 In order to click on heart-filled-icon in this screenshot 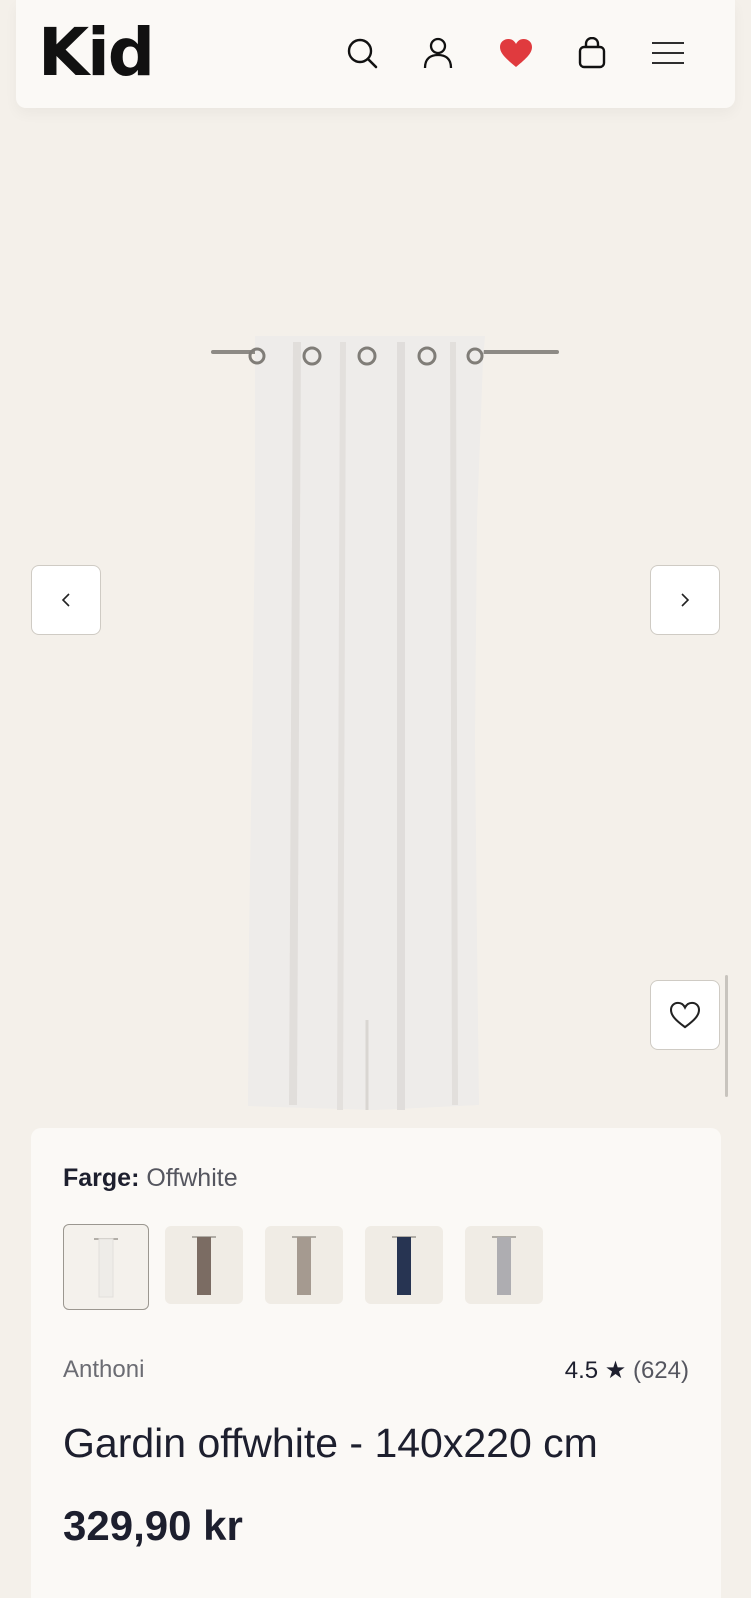, I will do `click(516, 53)`.